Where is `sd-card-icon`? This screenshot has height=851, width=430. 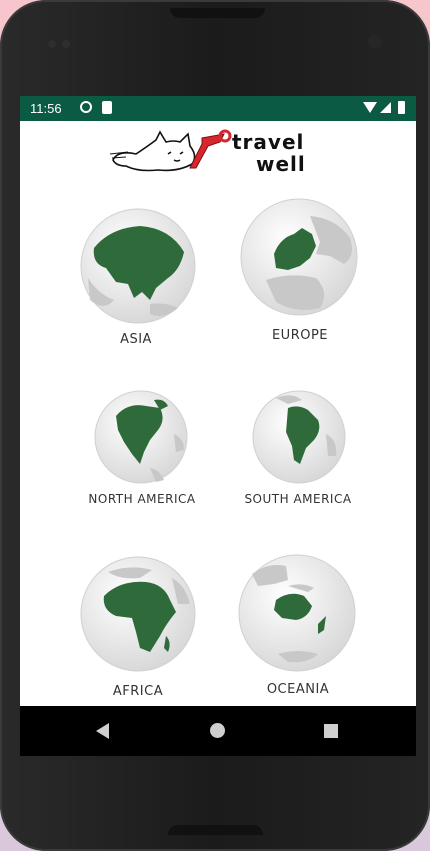
sd-card-icon is located at coordinates (107, 107).